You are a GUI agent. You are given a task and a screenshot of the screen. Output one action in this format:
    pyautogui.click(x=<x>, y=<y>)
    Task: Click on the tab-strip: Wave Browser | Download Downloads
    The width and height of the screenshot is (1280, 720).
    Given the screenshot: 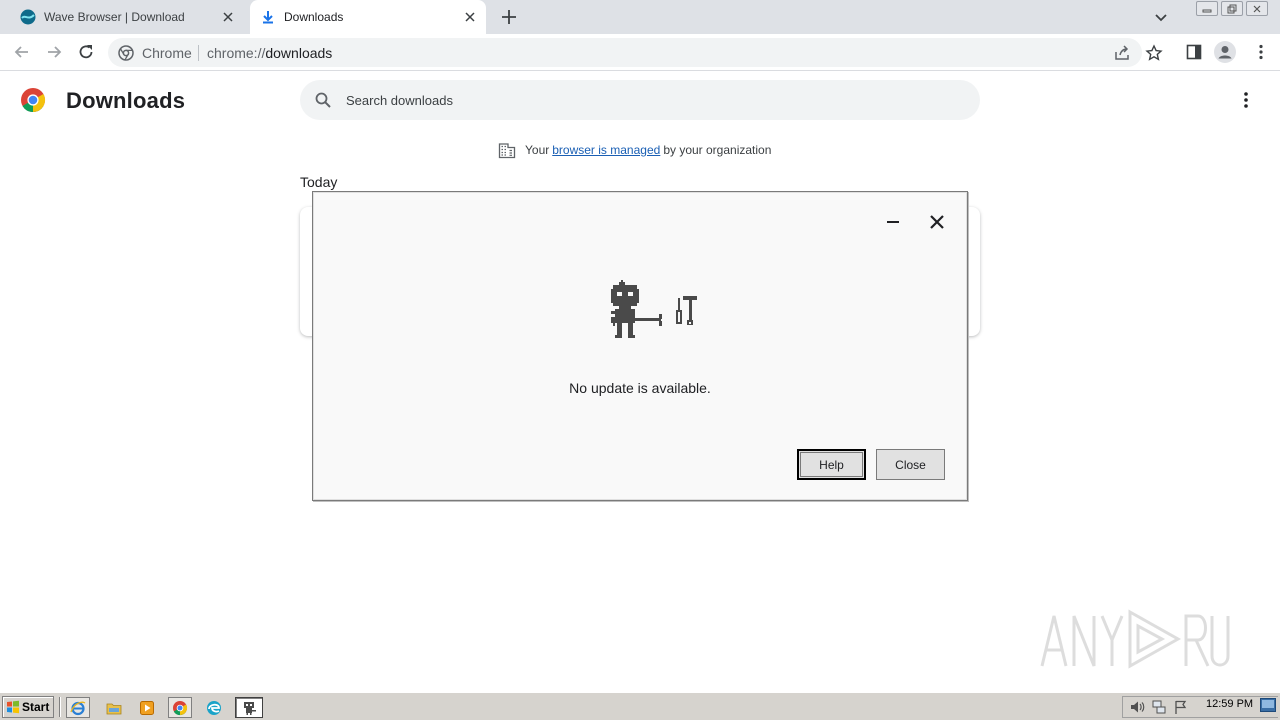 What is the action you would take?
    pyautogui.click(x=640, y=17)
    